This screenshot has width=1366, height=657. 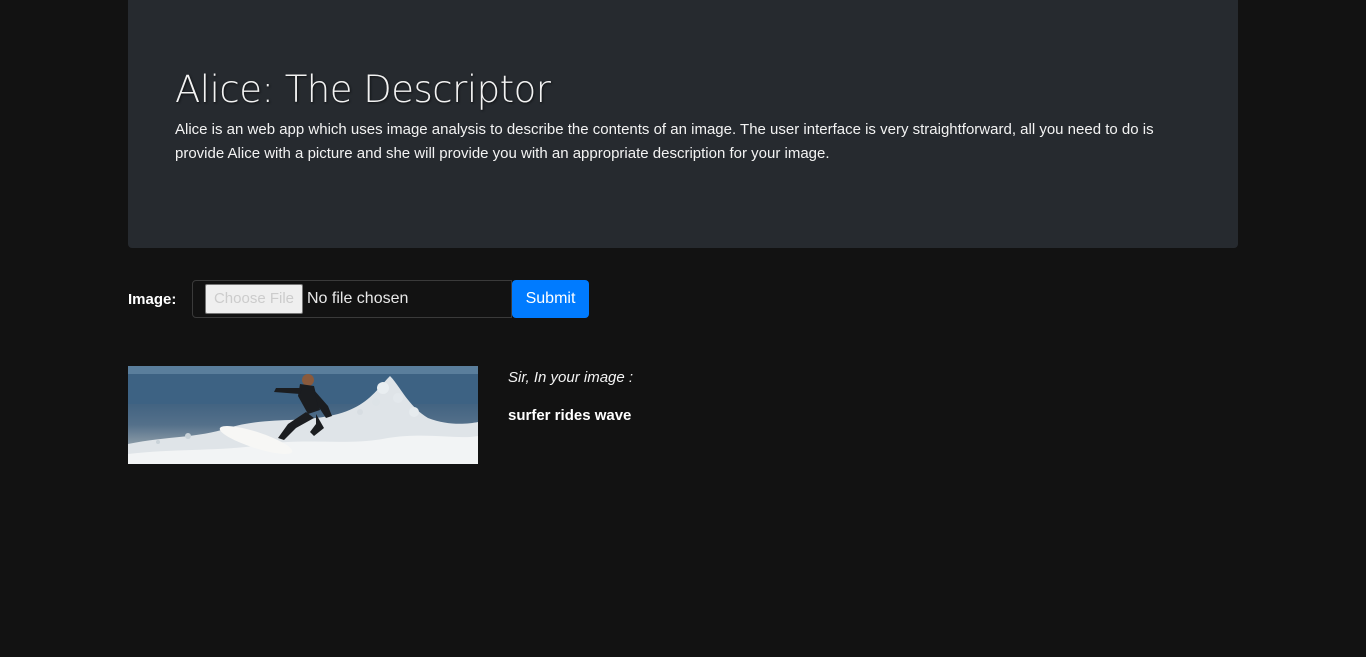 I want to click on page-title: Alice: The Descriptor, so click(x=363, y=89).